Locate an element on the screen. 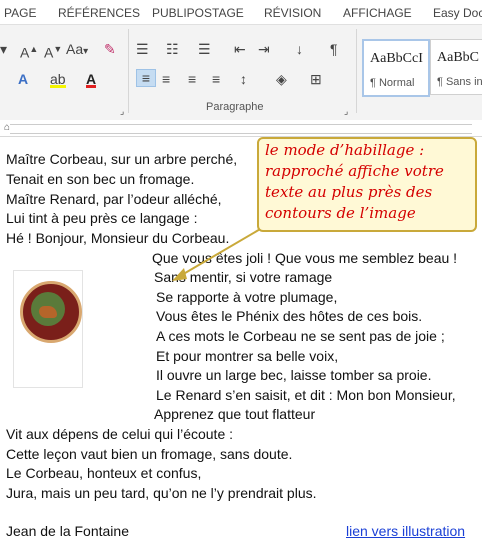  poem-line: Le Corbeau, honteux et confus, is located at coordinates (104, 473).